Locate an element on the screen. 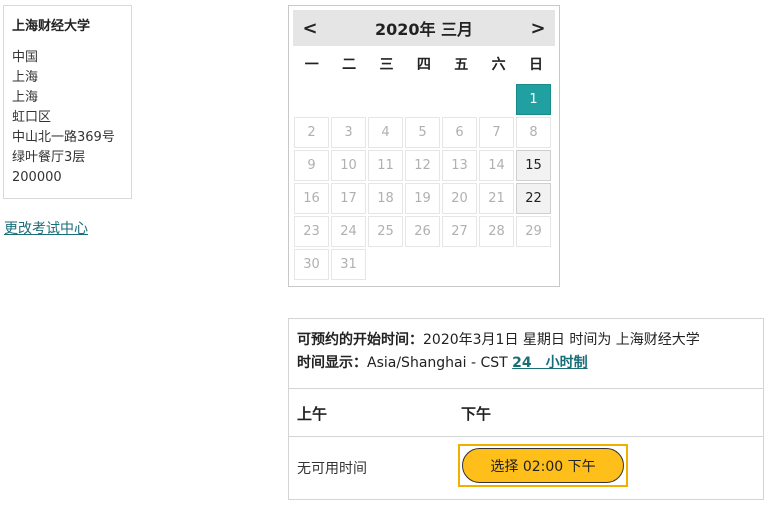 This screenshot has width=771, height=516. weekday-header: 一 二 三 四 五 六 日 is located at coordinates (424, 65).